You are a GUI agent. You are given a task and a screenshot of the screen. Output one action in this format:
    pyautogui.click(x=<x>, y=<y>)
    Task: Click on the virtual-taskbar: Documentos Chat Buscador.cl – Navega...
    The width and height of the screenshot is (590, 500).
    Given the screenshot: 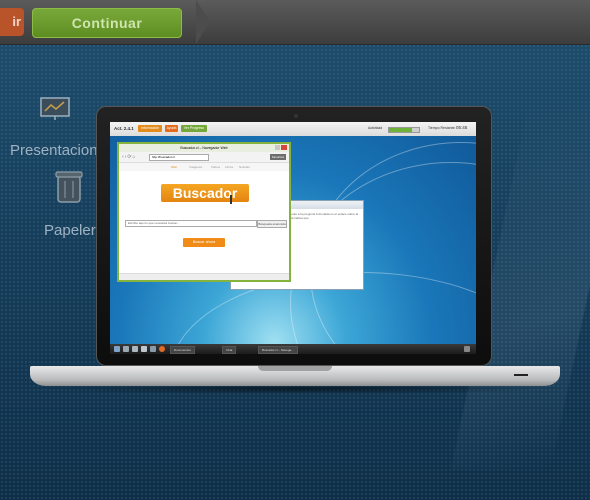 What is the action you would take?
    pyautogui.click(x=293, y=349)
    